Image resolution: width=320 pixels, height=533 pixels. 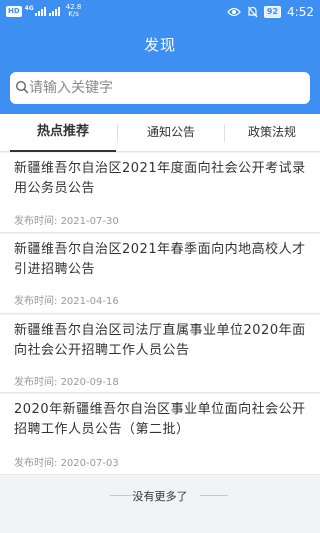 I want to click on active-tab-indicator, so click(x=63, y=151).